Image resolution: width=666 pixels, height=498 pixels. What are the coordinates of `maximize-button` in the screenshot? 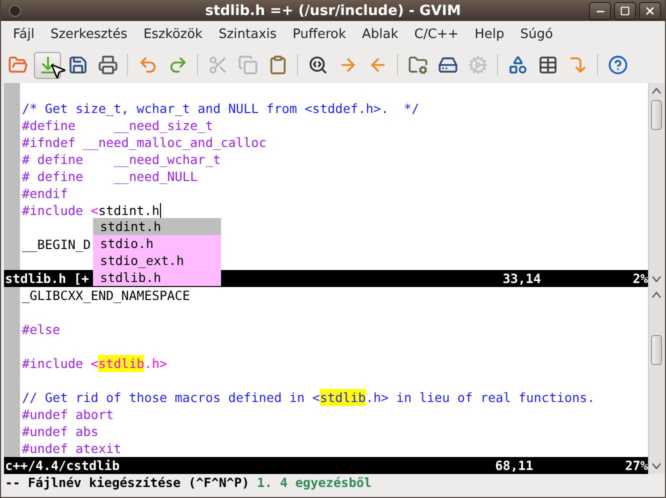 It's located at (625, 11).